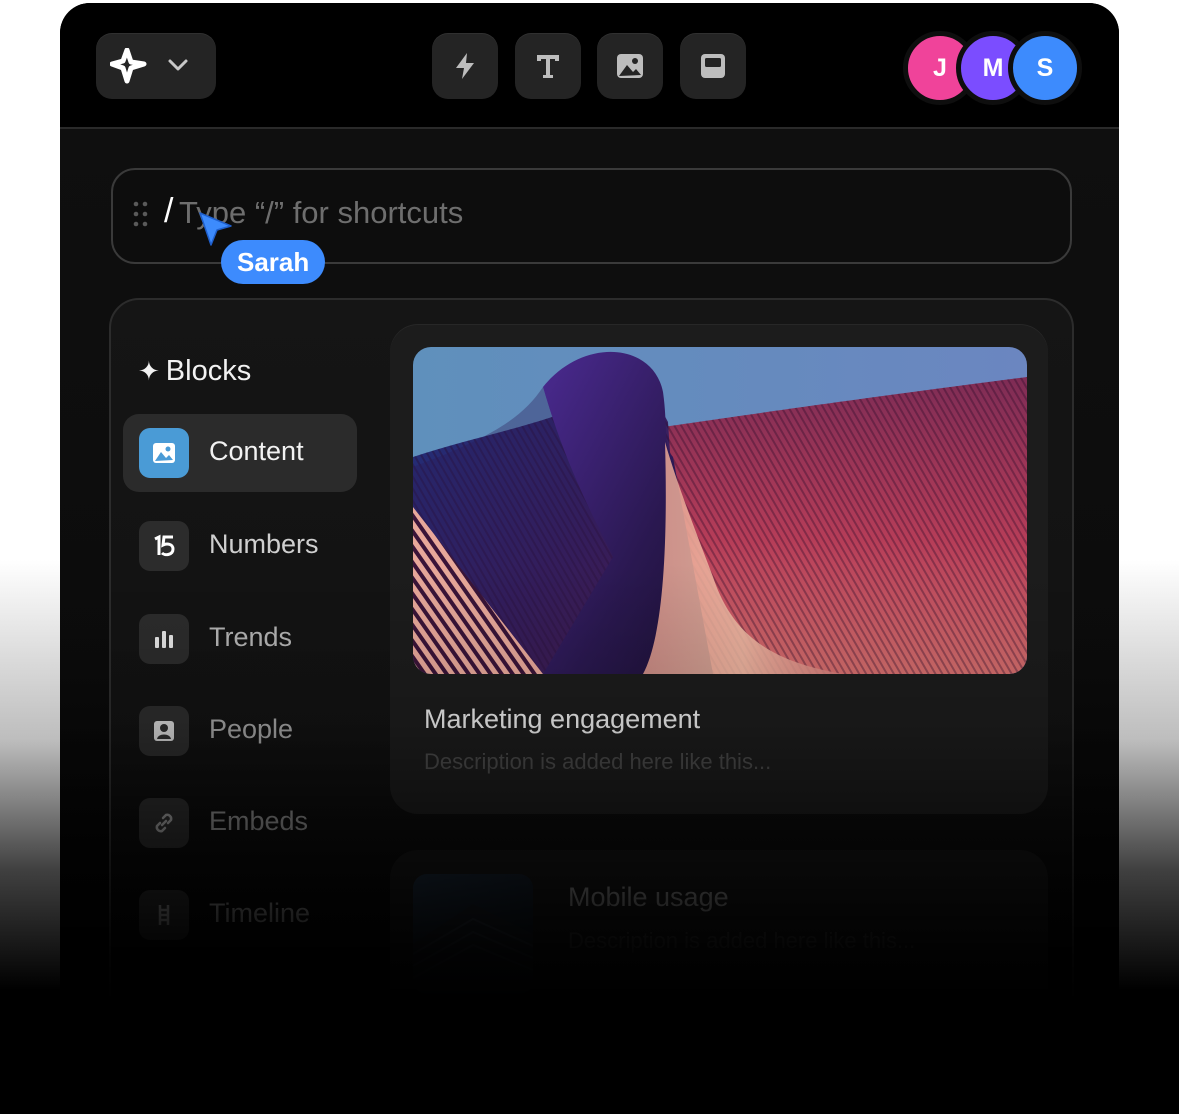  What do you see at coordinates (273, 262) in the screenshot?
I see `collaborator-cursor-label: Sarah` at bounding box center [273, 262].